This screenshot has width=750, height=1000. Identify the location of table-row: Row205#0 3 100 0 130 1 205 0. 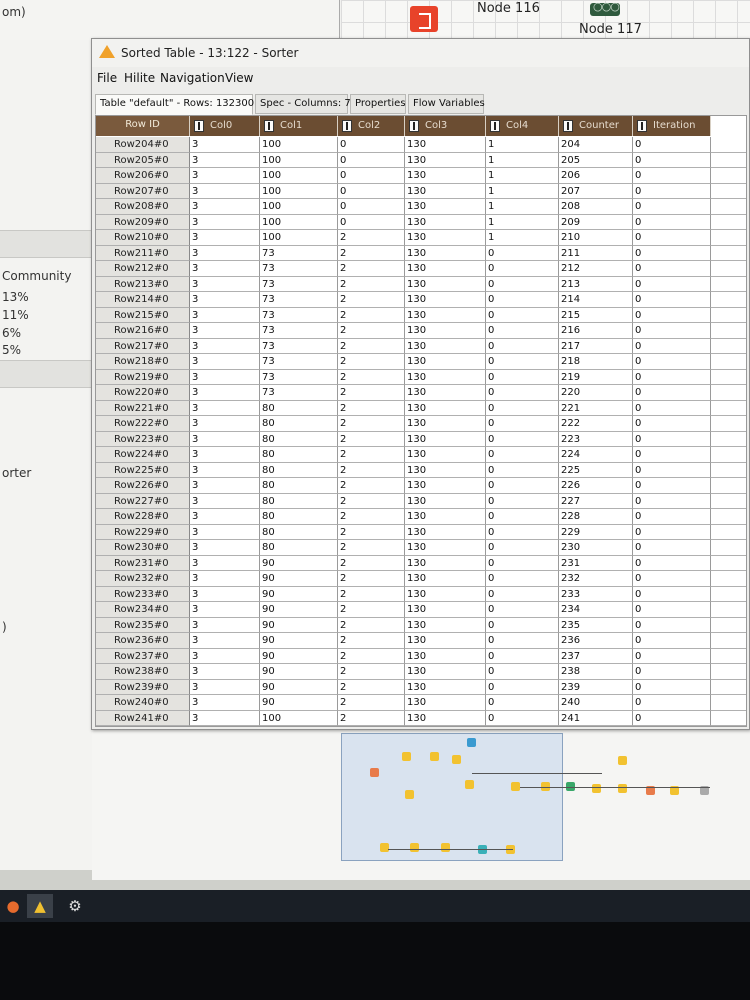
(421, 160).